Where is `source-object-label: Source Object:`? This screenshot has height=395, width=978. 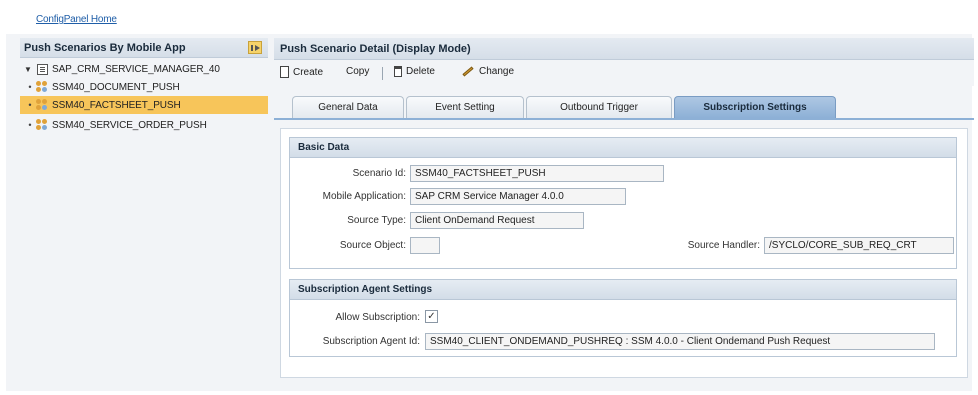 source-object-label: Source Object: is located at coordinates (372, 245).